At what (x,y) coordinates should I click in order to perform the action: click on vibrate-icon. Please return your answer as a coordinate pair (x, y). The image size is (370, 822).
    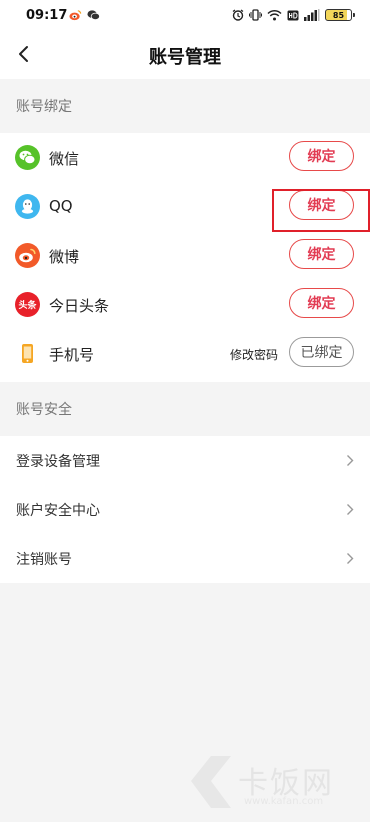
    Looking at the image, I should click on (255, 15).